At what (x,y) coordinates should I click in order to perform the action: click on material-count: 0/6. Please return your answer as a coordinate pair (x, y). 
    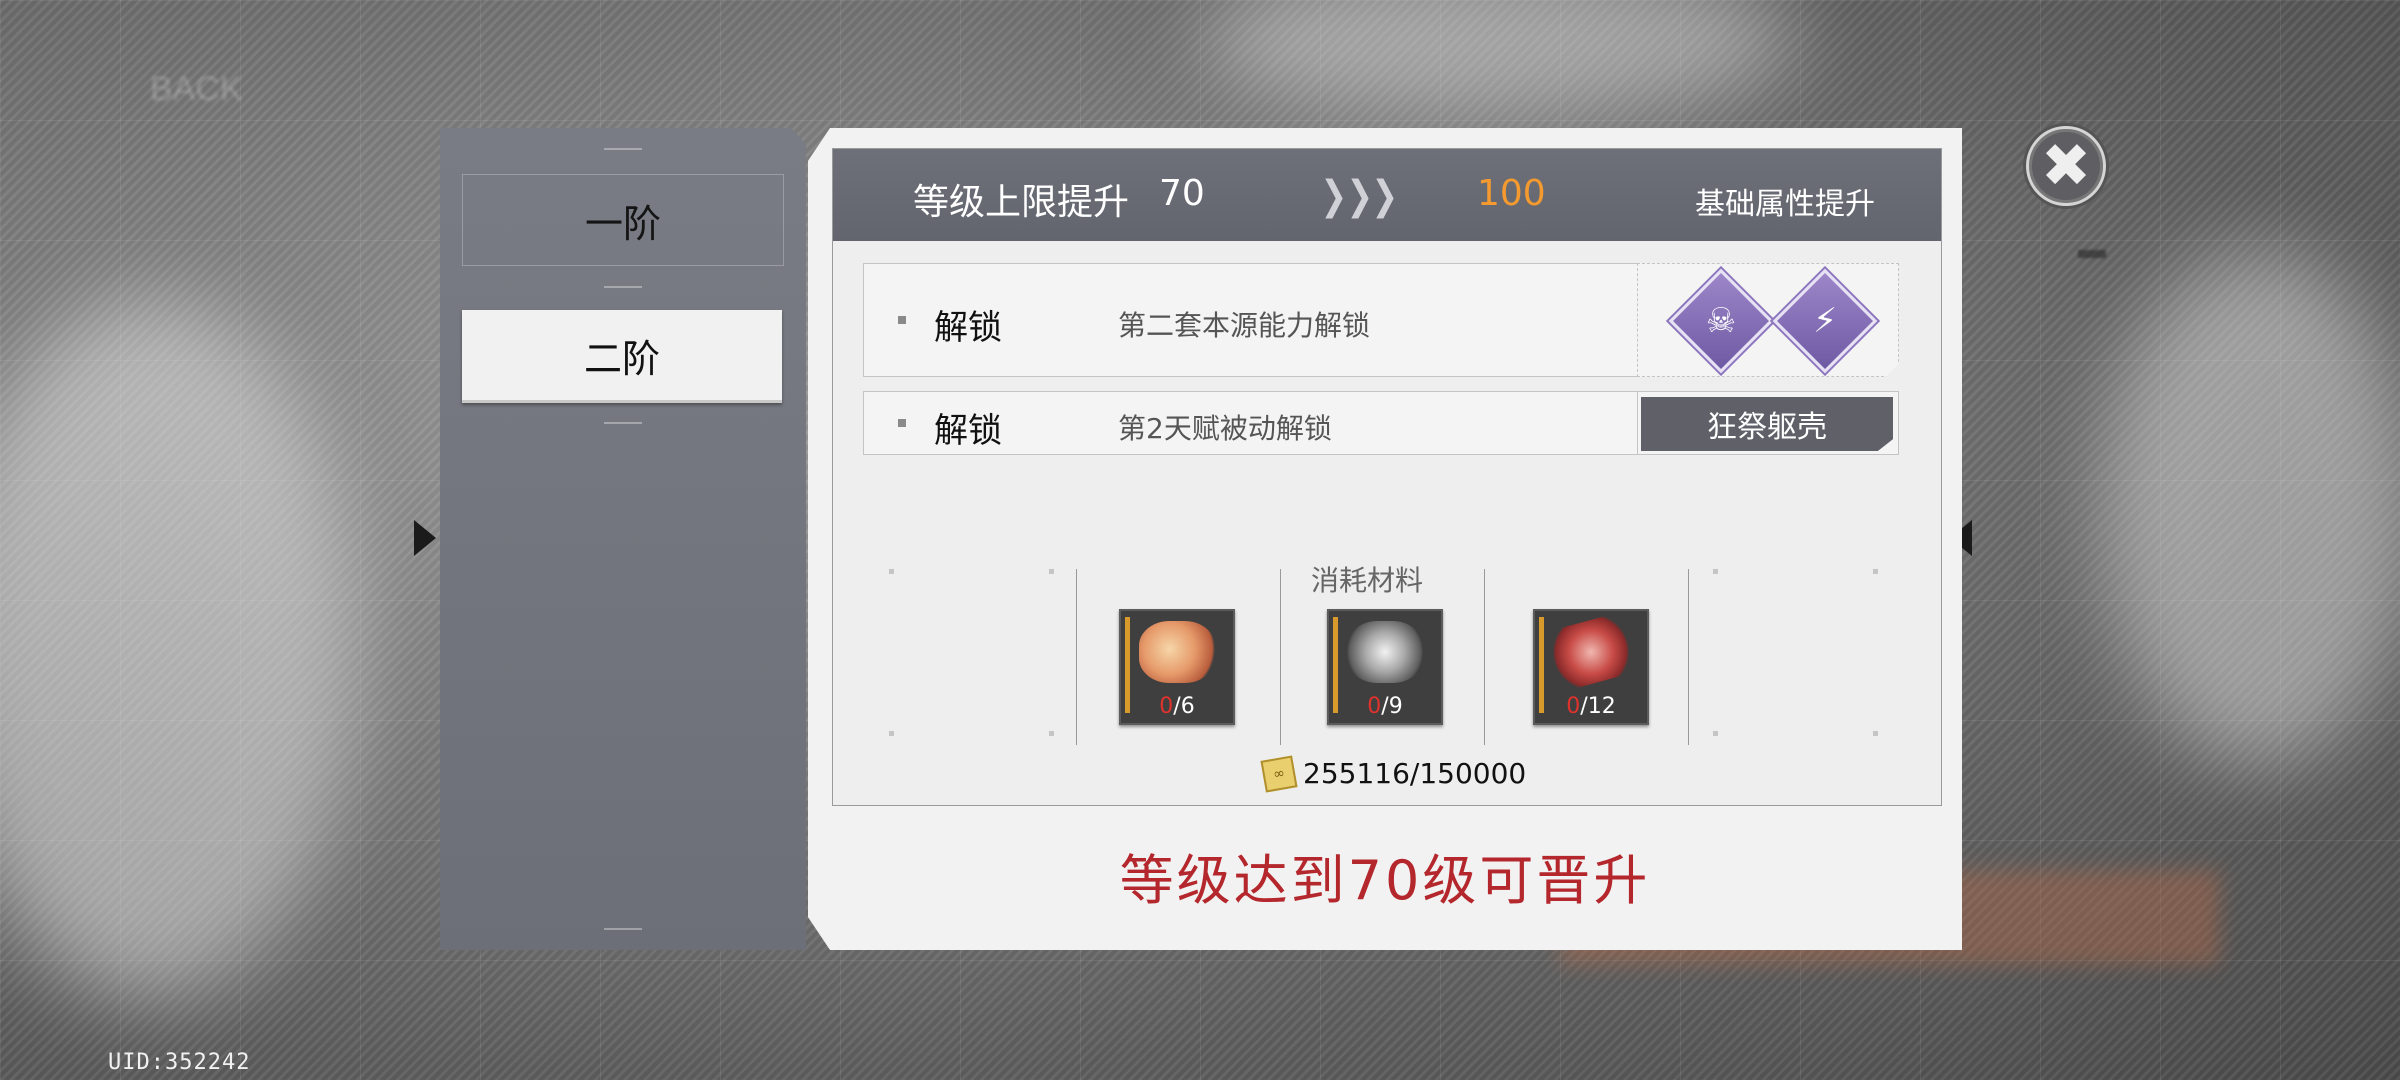
    Looking at the image, I should click on (1177, 706).